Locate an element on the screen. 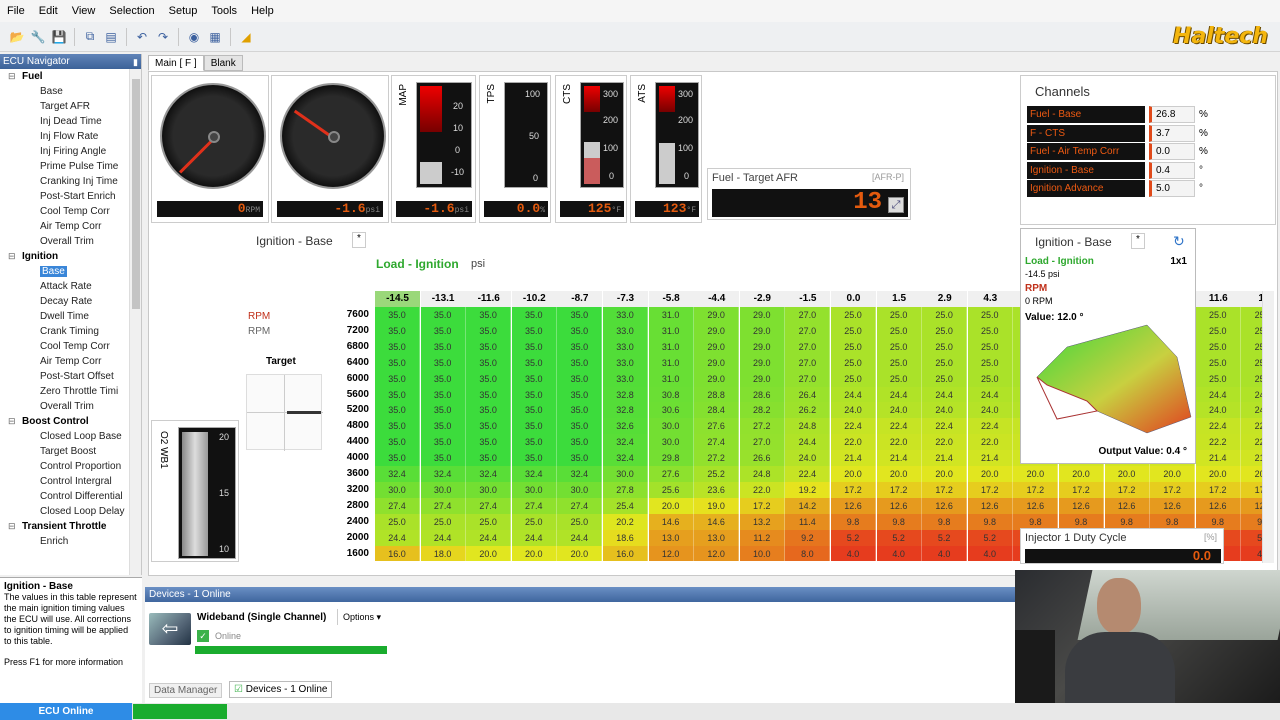 The width and height of the screenshot is (1280, 720). table-cell: 31.0 is located at coordinates (671, 330).